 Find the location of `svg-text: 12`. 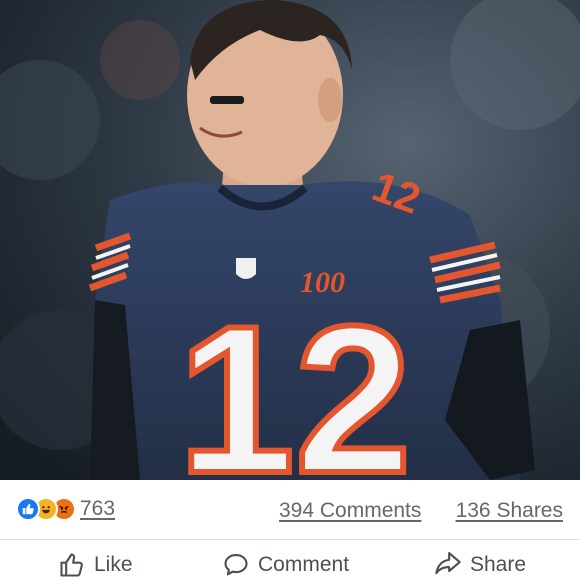

svg-text: 12 is located at coordinates (295, 381).